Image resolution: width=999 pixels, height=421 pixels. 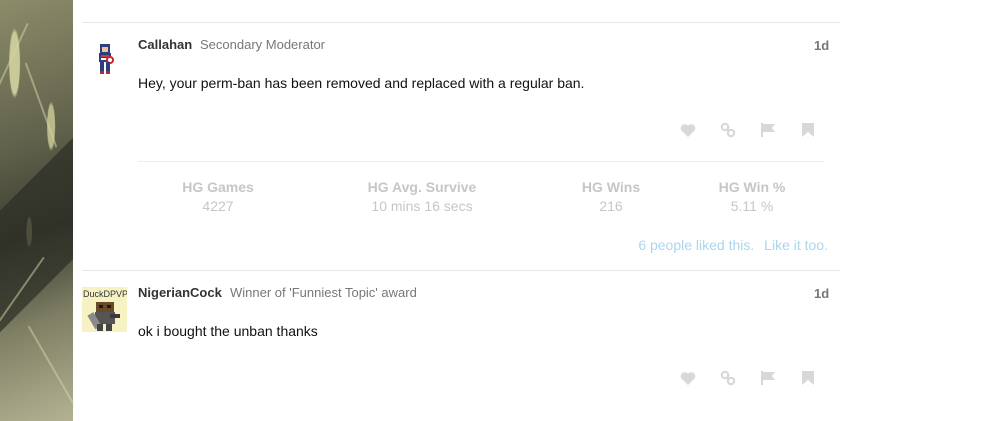 I want to click on post-body: ok i bought the unban thanks, so click(x=228, y=331).